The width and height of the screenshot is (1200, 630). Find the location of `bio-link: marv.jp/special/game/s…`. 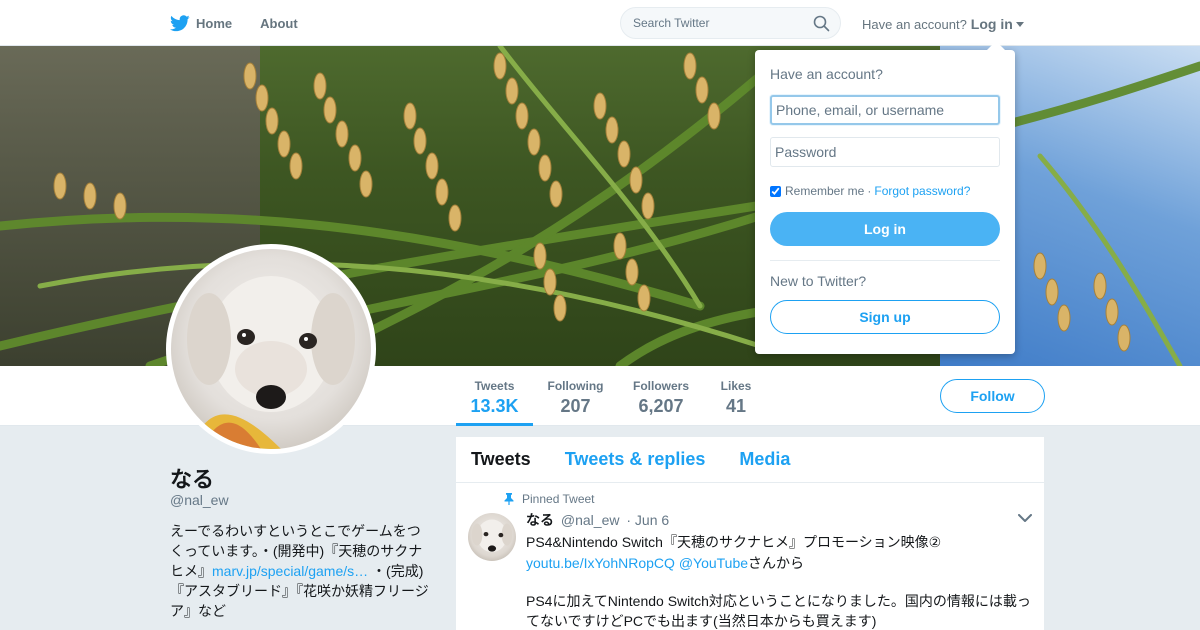

bio-link: marv.jp/special/game/s… is located at coordinates (290, 571).